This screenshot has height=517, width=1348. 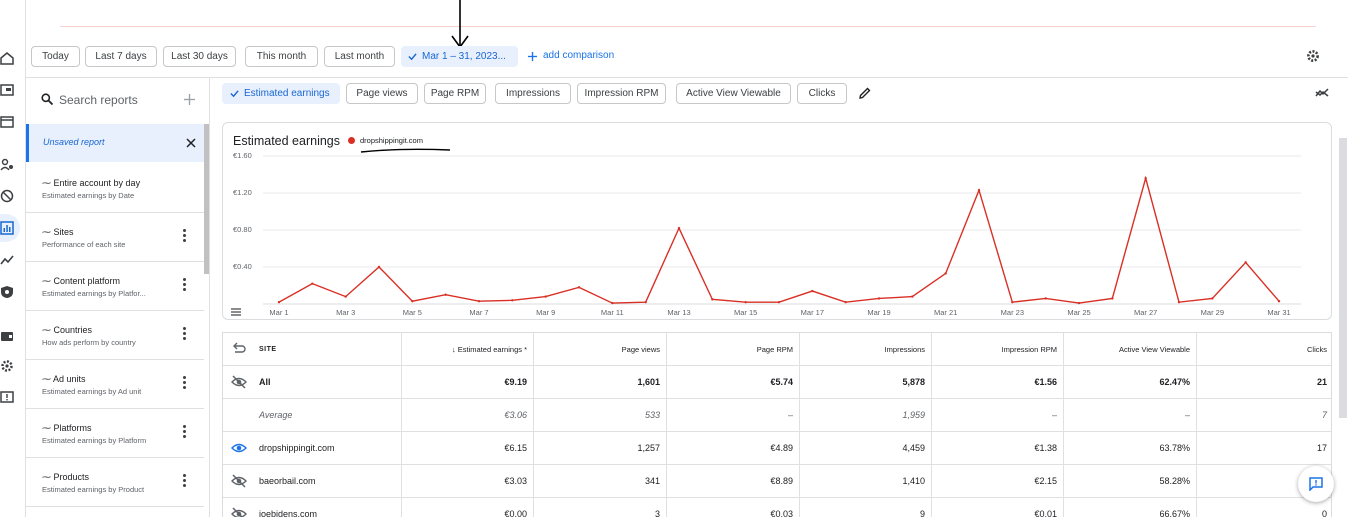 I want to click on metric-chip-page-views: Page views, so click(x=382, y=93).